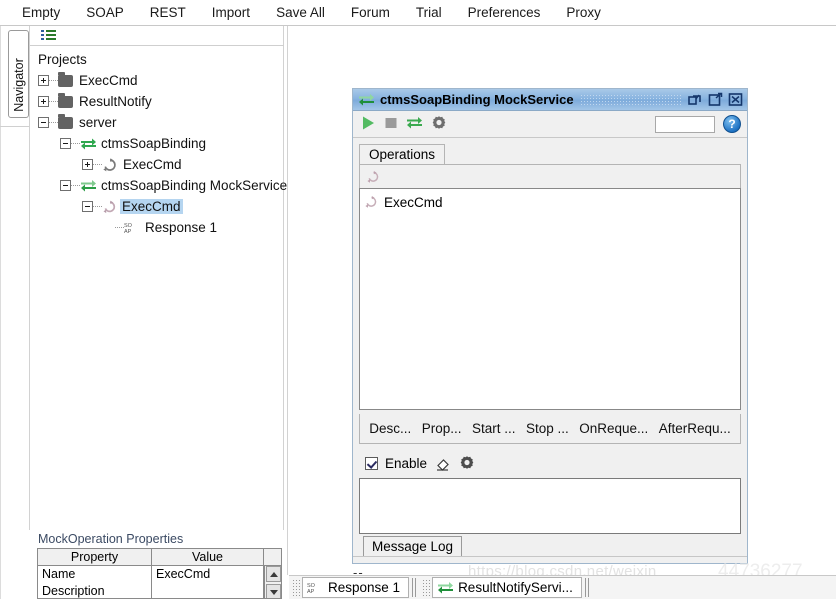  What do you see at coordinates (429, 12) in the screenshot?
I see `menu-trial: Trial` at bounding box center [429, 12].